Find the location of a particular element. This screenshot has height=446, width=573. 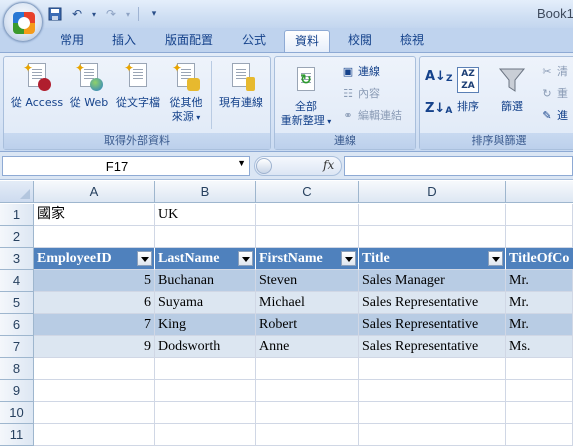

row-header-1: 1 is located at coordinates (17, 215).